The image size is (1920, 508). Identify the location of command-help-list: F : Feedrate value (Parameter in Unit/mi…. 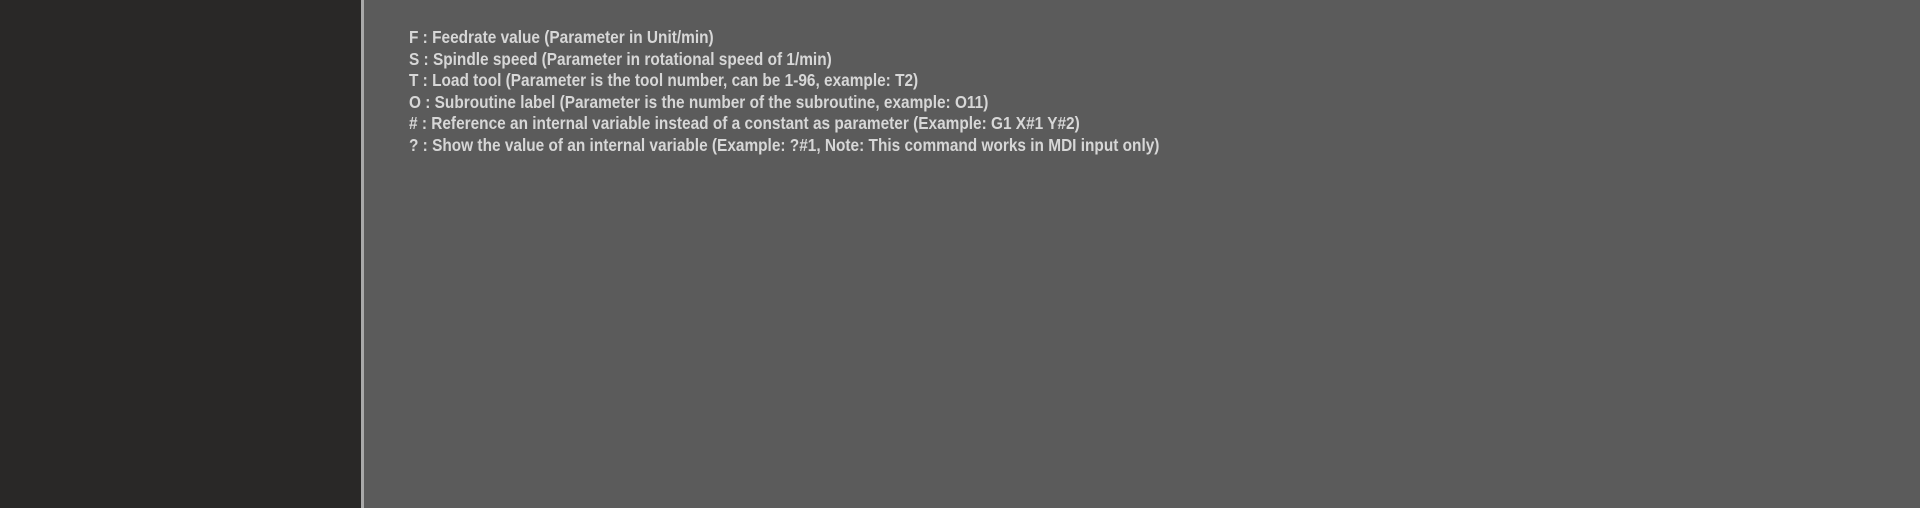
(835, 91).